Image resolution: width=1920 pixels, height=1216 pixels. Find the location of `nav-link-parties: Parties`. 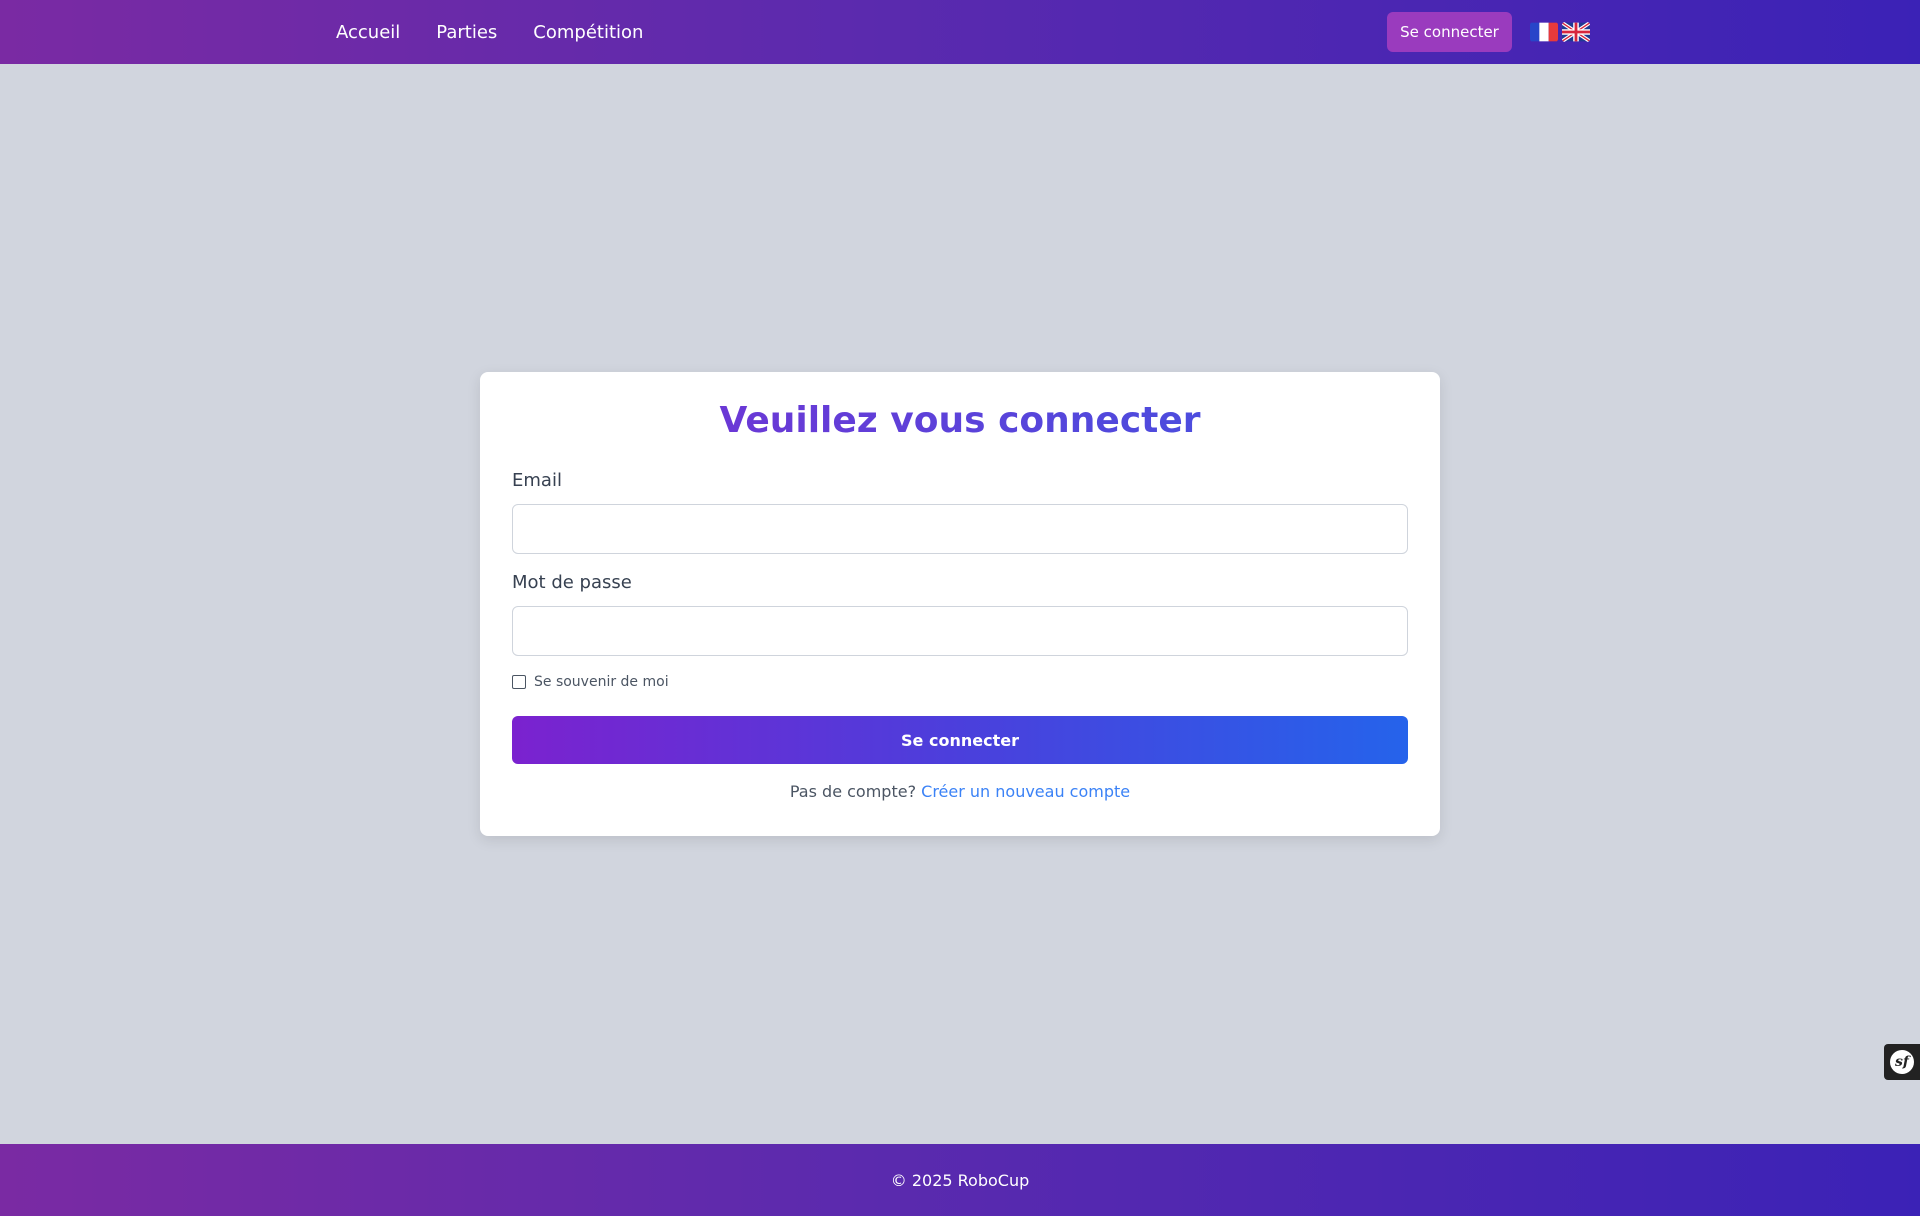

nav-link-parties: Parties is located at coordinates (466, 32).